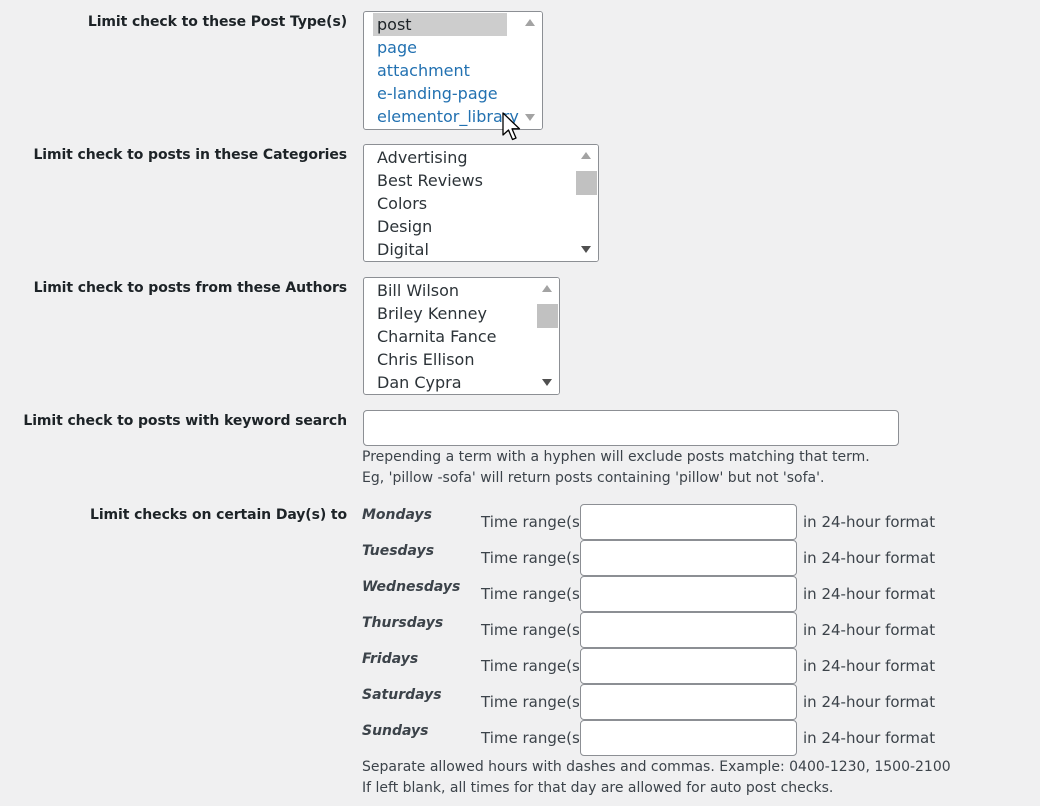 The width and height of the screenshot is (1040, 806). Describe the element at coordinates (190, 155) in the screenshot. I see `categories-label: Limit check to posts in these Categories` at that location.